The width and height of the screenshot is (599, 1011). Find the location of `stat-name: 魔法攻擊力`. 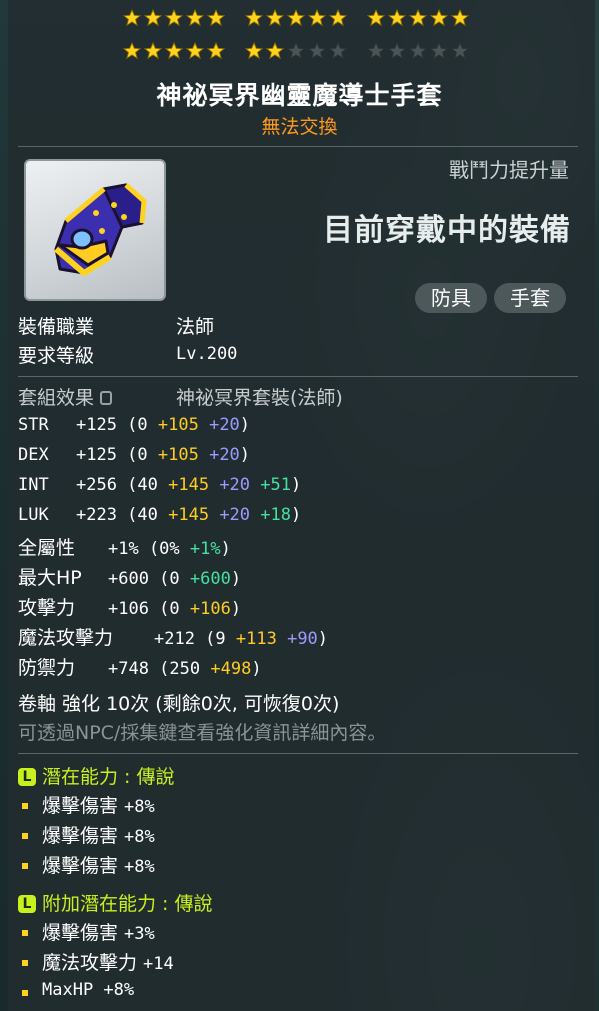

stat-name: 魔法攻擊力 is located at coordinates (66, 638).